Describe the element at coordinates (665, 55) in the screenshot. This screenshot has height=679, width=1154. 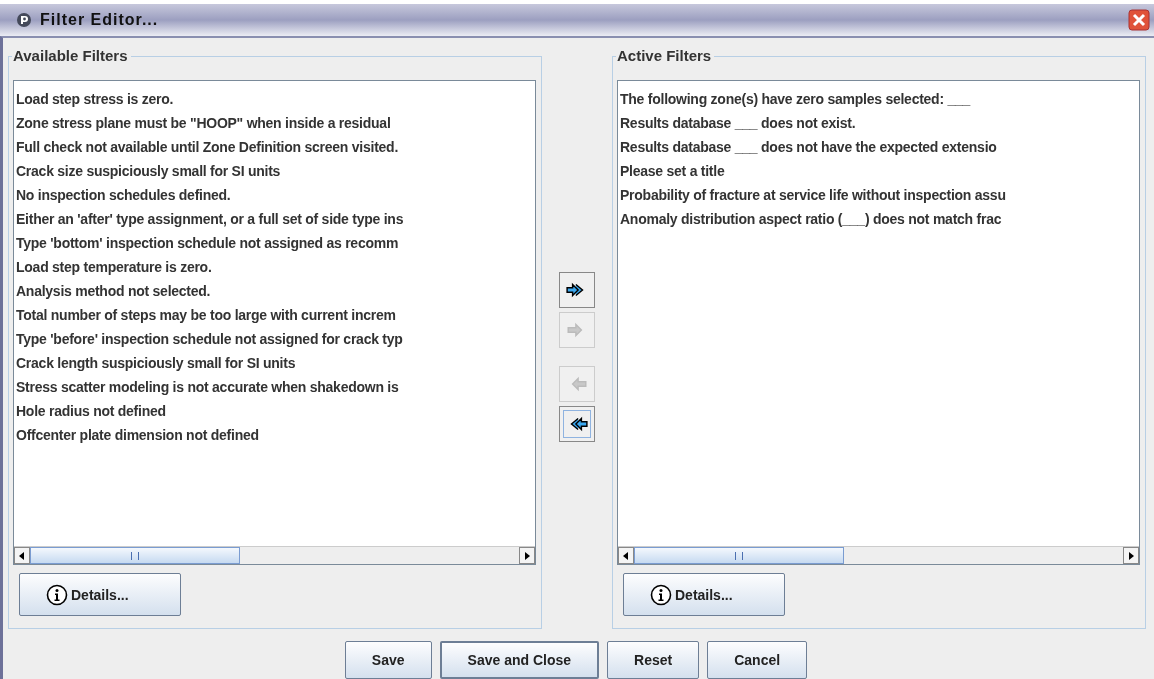
I see `panel-title: Active Filters` at that location.